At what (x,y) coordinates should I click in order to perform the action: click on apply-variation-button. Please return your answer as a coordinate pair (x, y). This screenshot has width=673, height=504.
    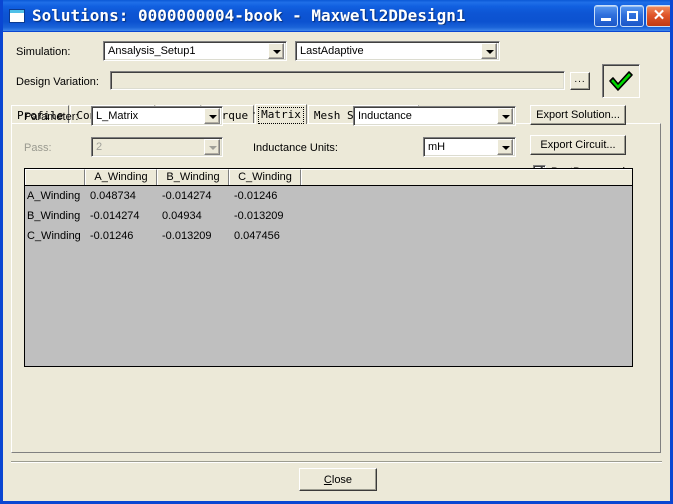
    Looking at the image, I should click on (621, 81).